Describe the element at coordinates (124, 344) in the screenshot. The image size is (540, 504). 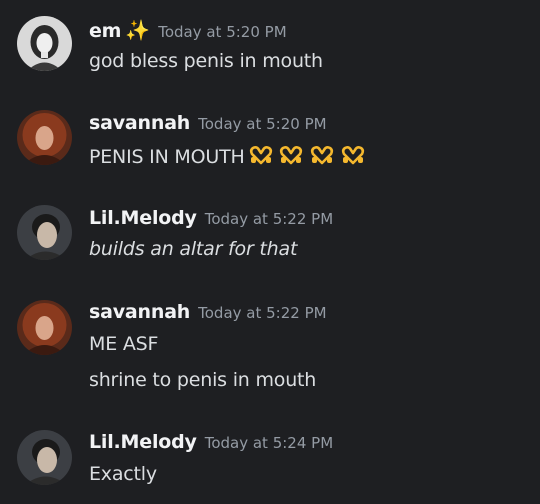
I see `message-text: ME ASF` at that location.